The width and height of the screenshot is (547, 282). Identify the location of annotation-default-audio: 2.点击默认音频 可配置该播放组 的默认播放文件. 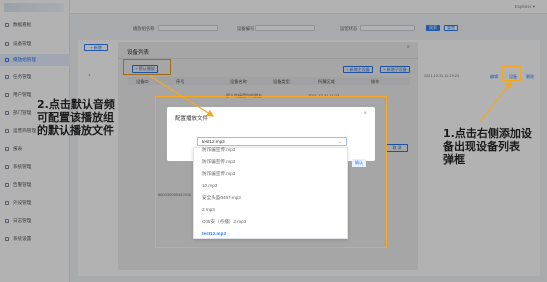
(76, 117).